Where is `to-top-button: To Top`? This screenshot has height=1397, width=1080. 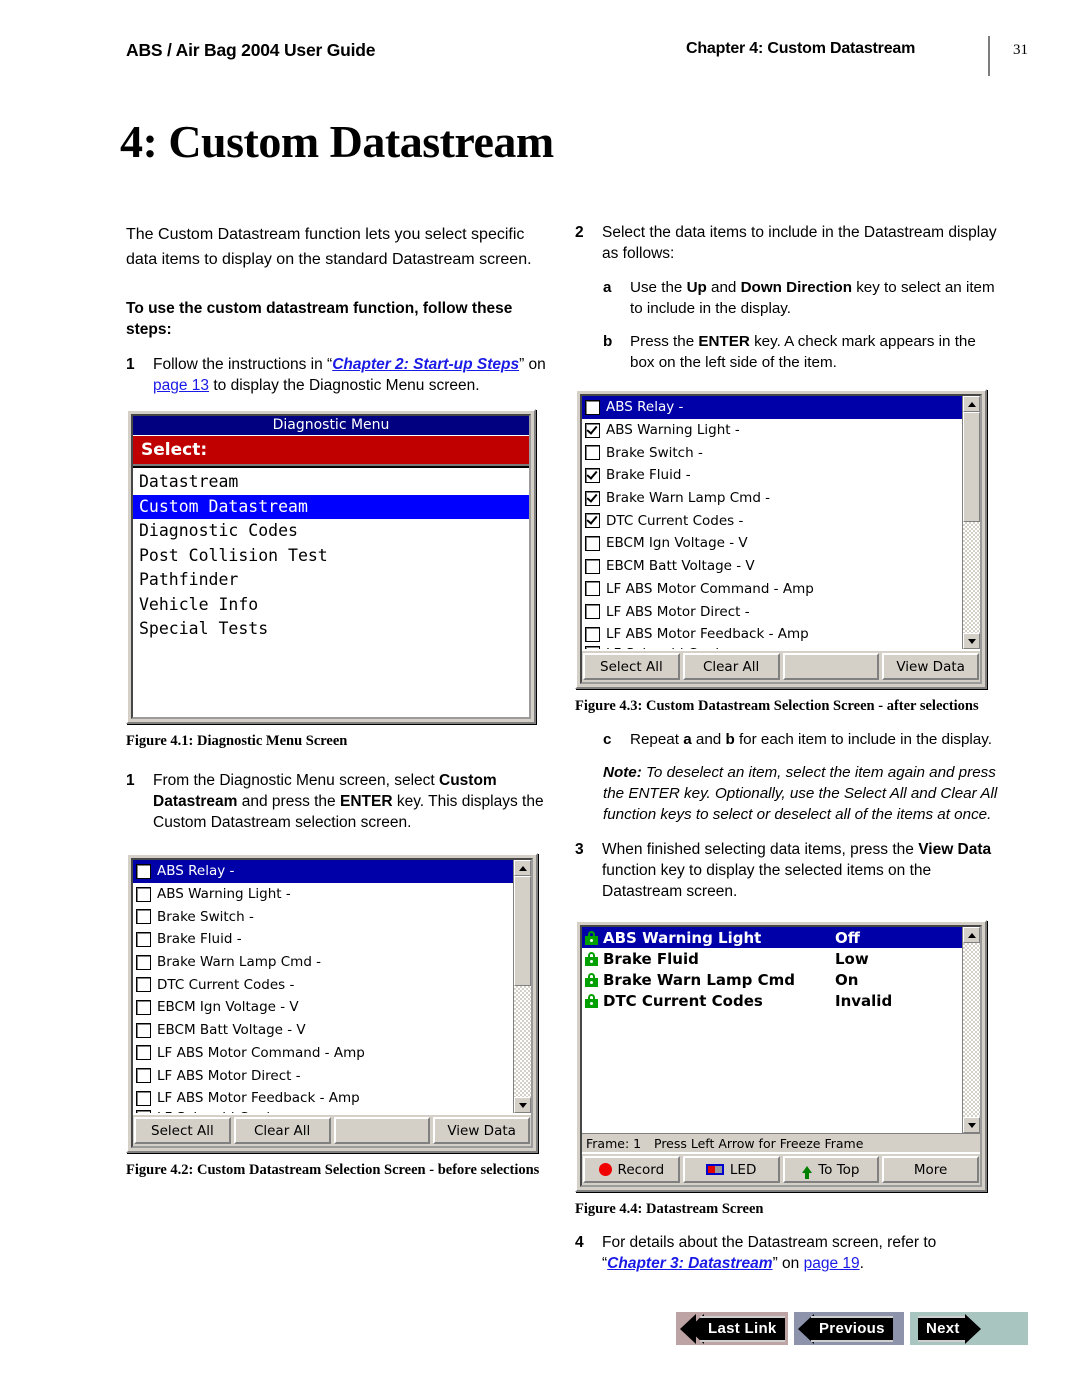
to-top-button: To Top is located at coordinates (831, 1169).